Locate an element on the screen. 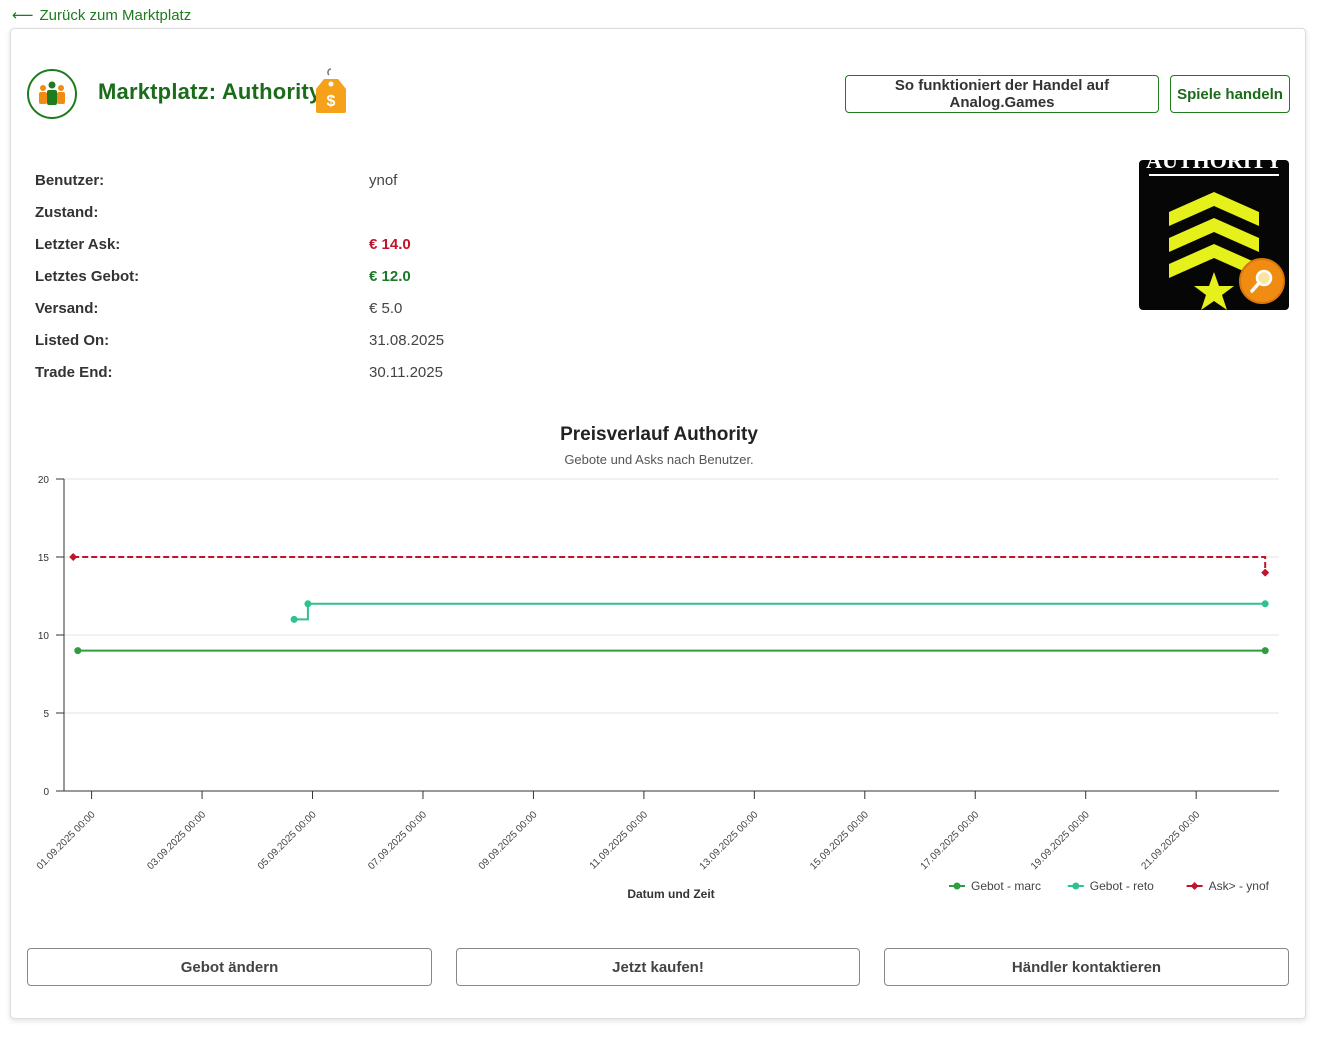  x-tick-label: 09.09.2025 00:00 is located at coordinates (508, 840).